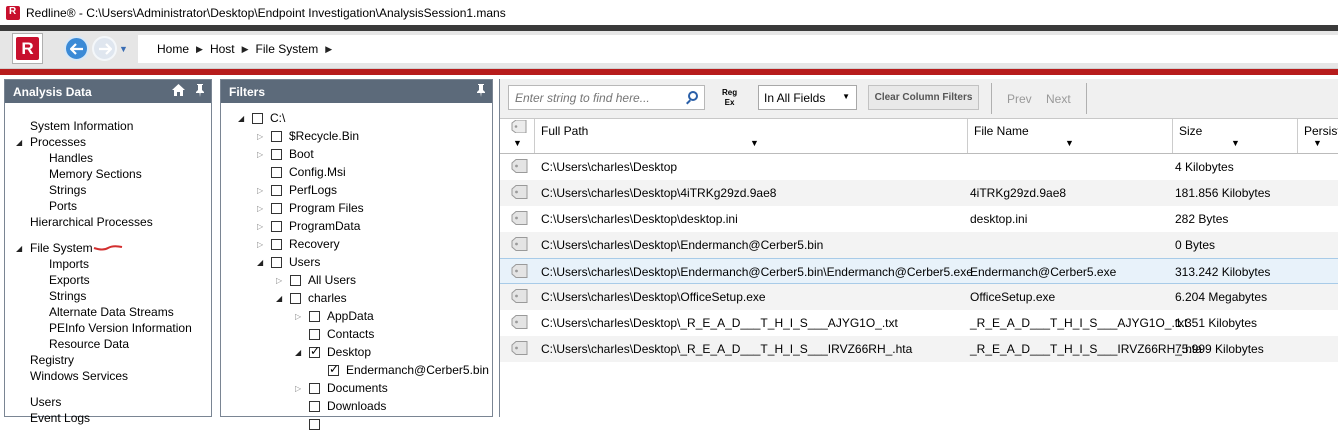  What do you see at coordinates (69, 280) in the screenshot?
I see `analysis-tree-item: Exports` at bounding box center [69, 280].